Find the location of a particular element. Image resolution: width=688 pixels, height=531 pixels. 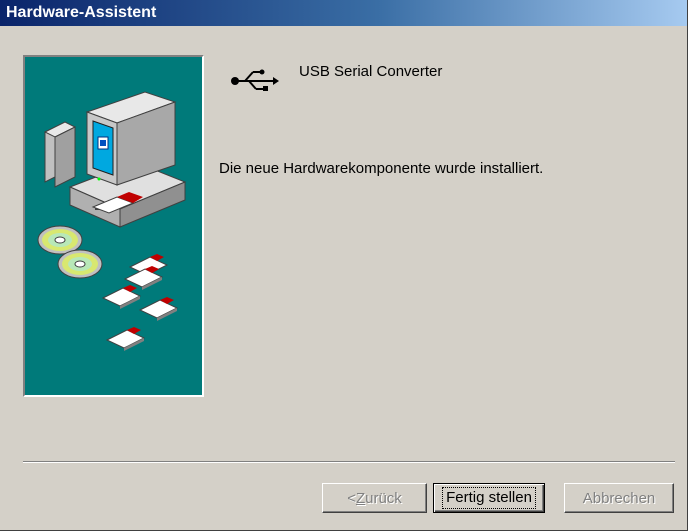

cancel-button: Abbrechen is located at coordinates (619, 498).